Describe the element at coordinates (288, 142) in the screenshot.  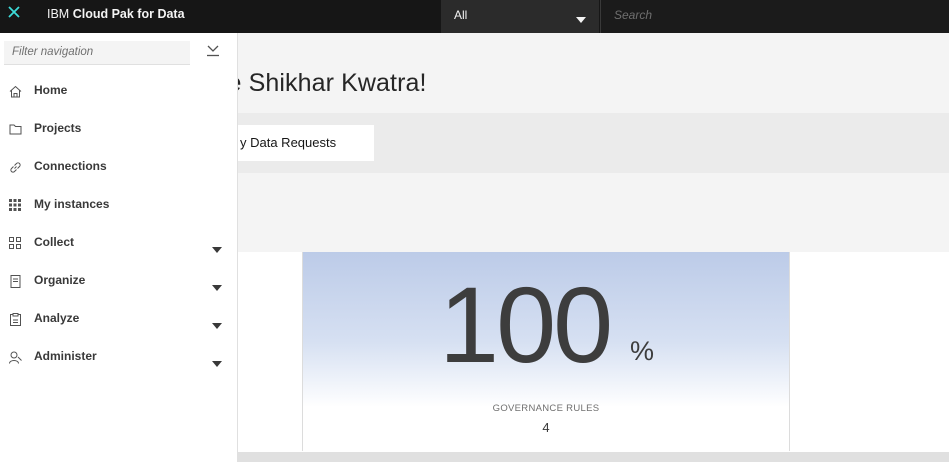
I see `tab-label: y Data Requests` at that location.